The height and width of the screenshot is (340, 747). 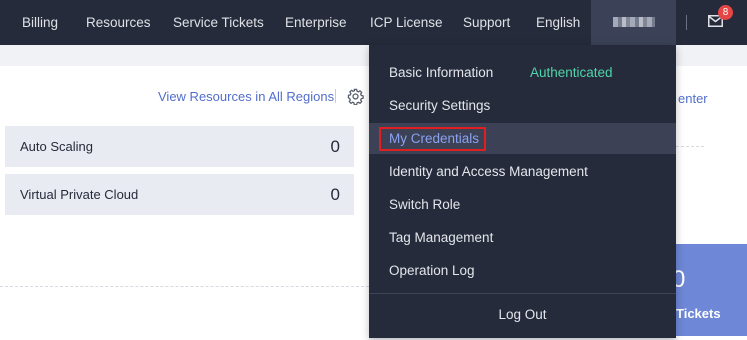 I want to click on nav-resources: Resources, so click(x=118, y=22).